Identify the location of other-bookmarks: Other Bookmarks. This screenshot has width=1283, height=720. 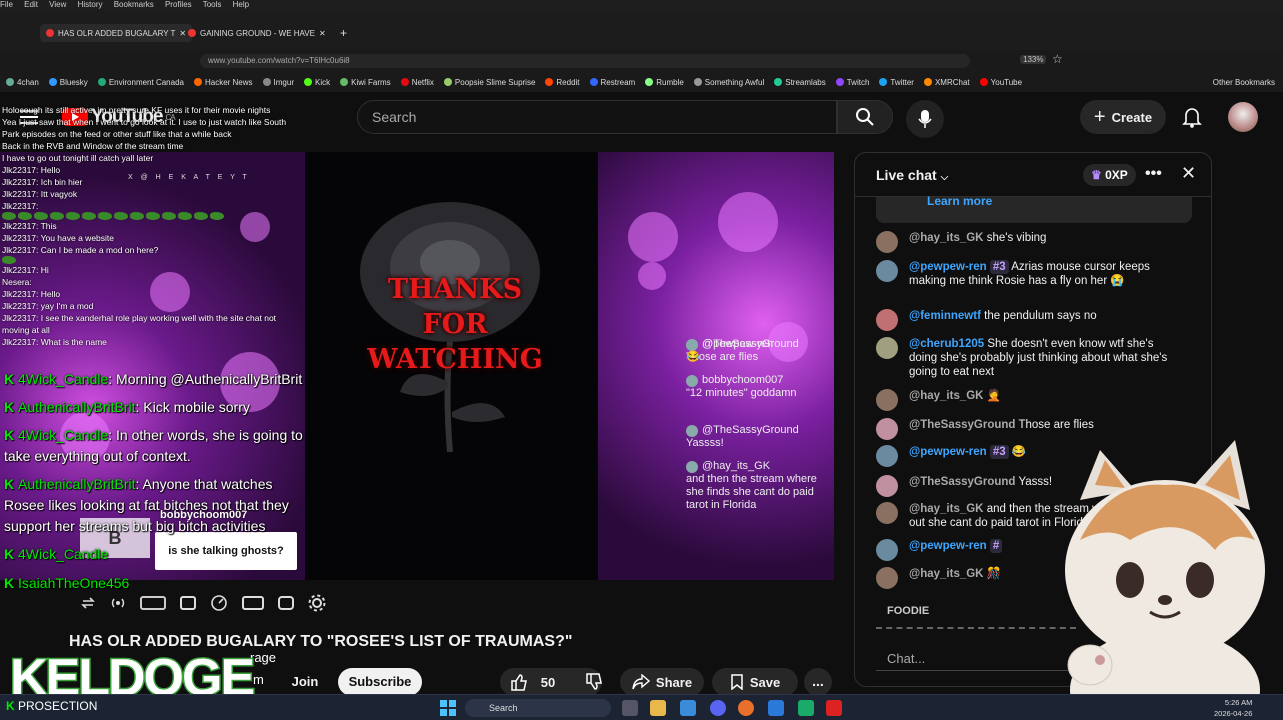
(1244, 82).